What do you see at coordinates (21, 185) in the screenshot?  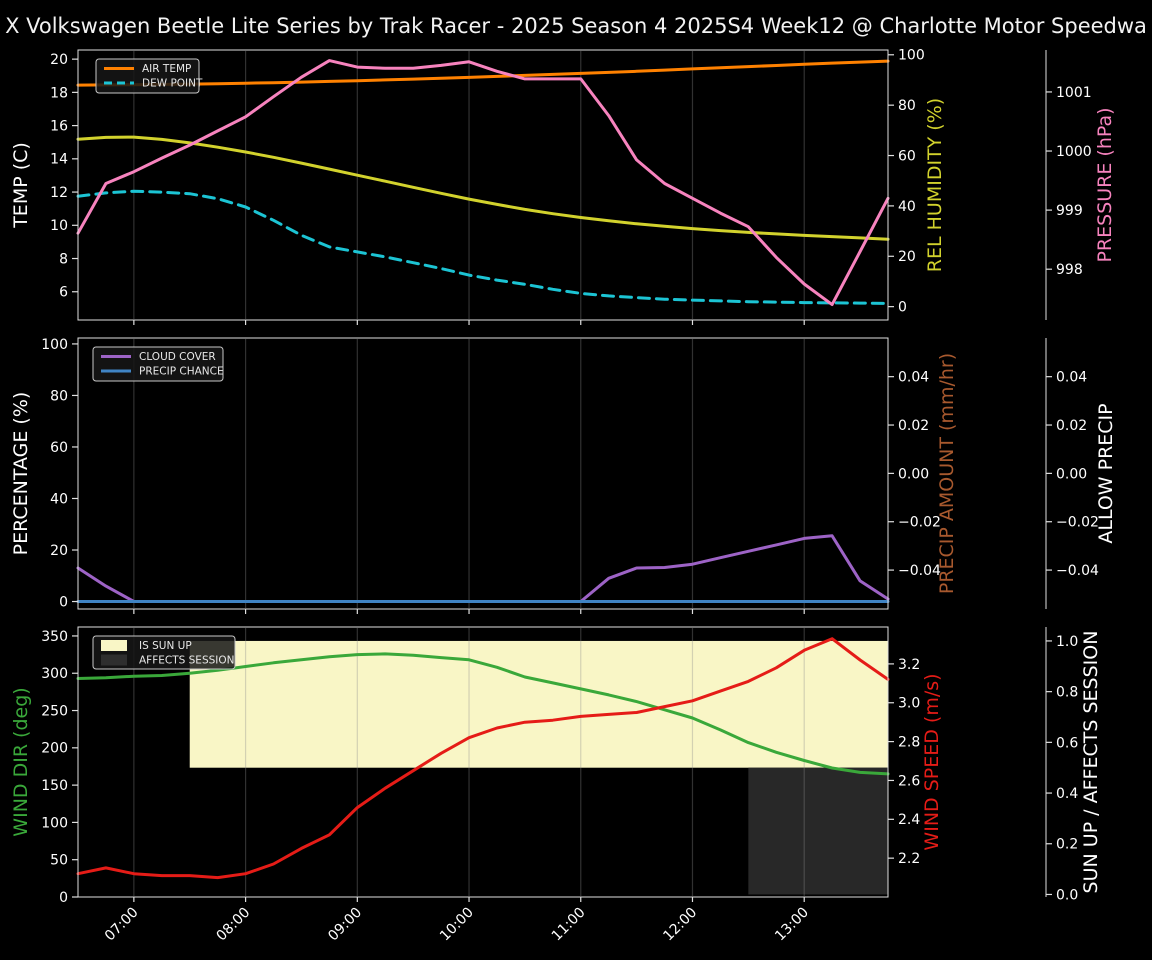 I see `y-axis-label-temp-c: TEMP (C)` at bounding box center [21, 185].